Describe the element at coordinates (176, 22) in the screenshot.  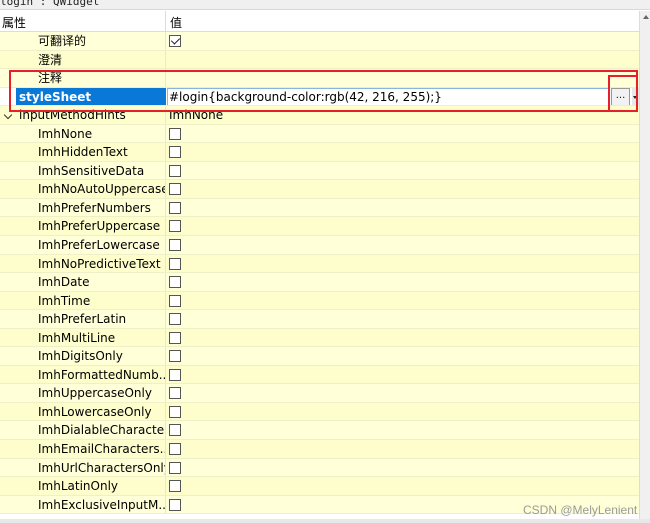
I see `header-value: 值` at that location.